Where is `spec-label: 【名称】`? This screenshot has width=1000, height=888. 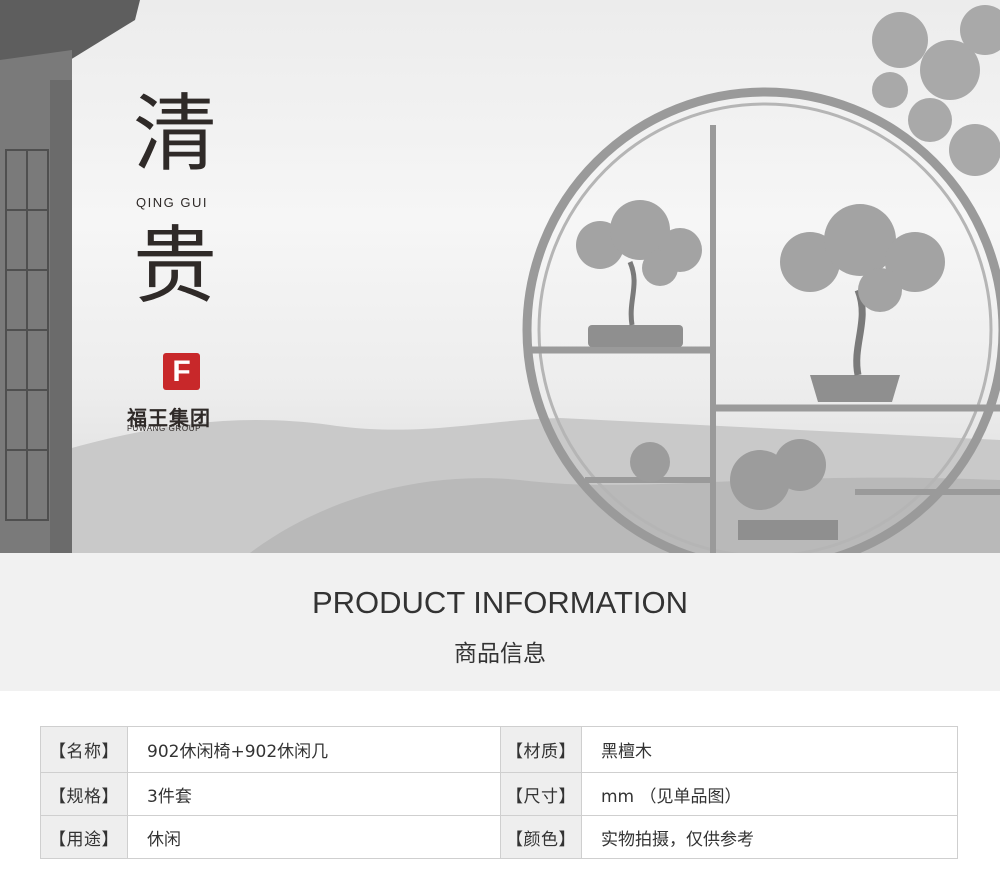
spec-label: 【名称】 is located at coordinates (84, 749).